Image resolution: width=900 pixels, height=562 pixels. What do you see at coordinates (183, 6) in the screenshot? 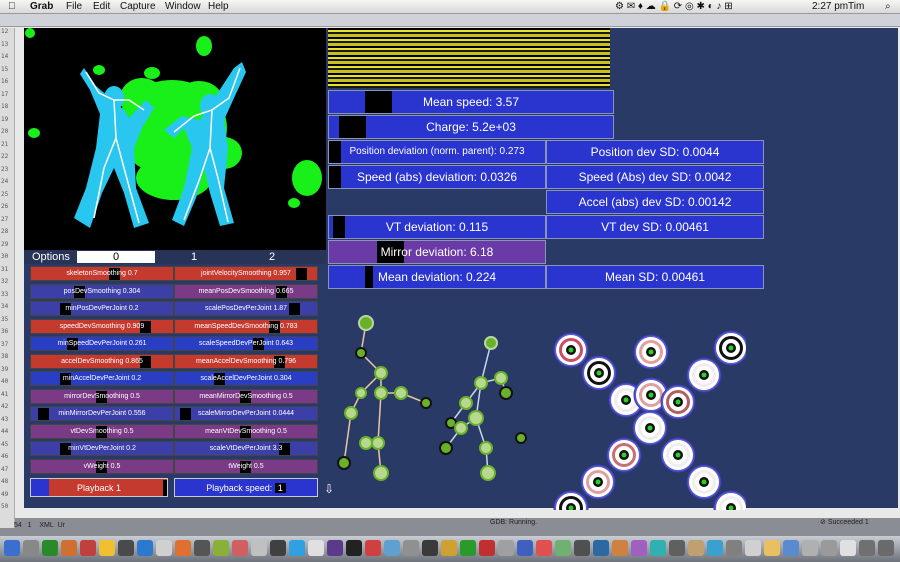
I see `menu-window: Window` at bounding box center [183, 6].